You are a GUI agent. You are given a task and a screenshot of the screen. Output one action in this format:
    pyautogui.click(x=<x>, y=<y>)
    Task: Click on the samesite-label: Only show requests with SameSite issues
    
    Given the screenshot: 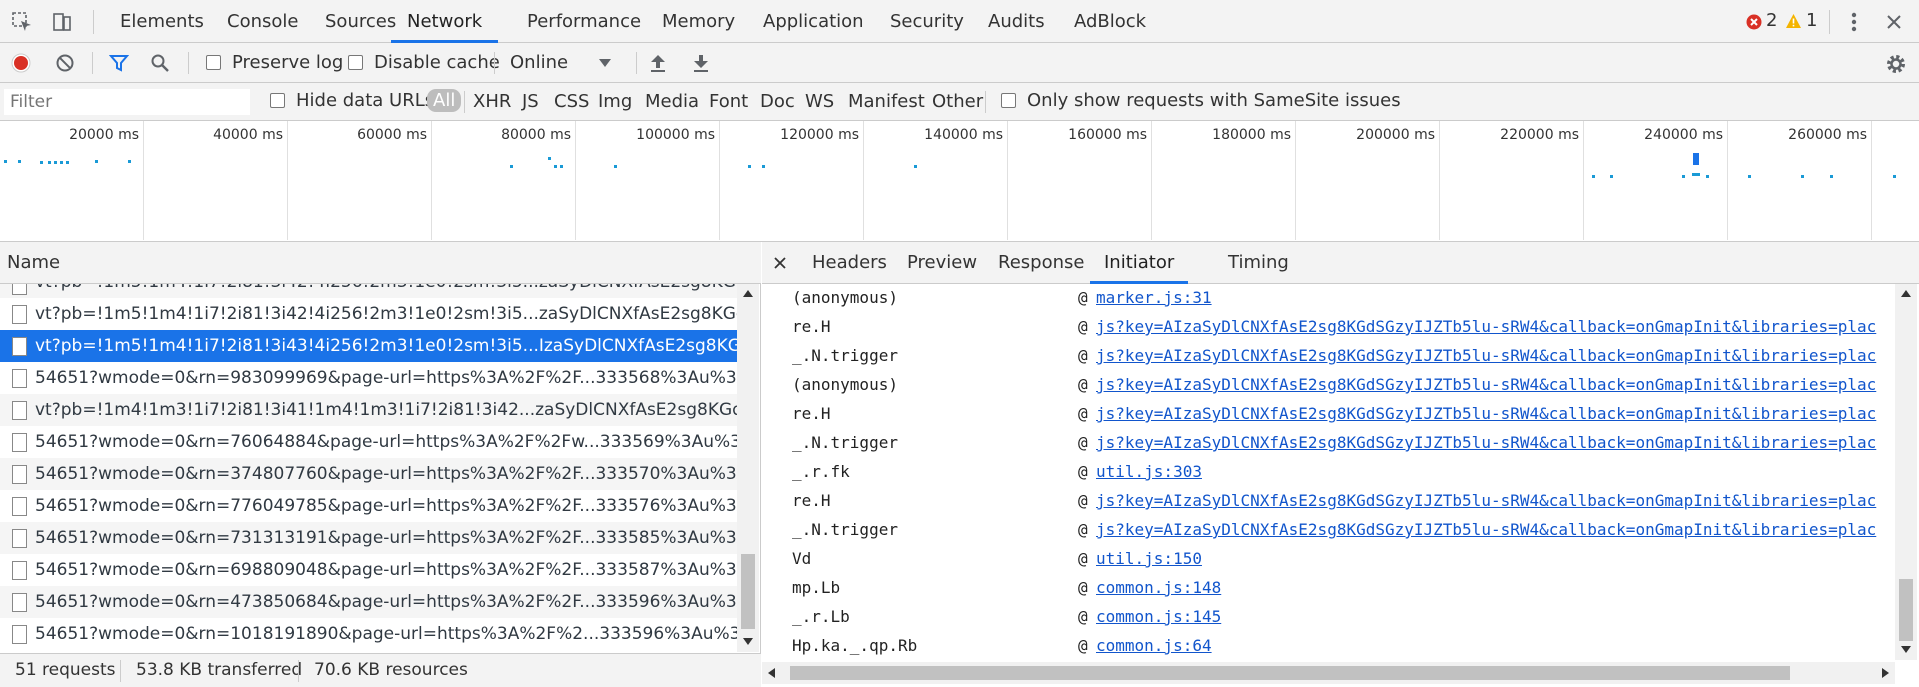 What is the action you would take?
    pyautogui.click(x=1214, y=100)
    